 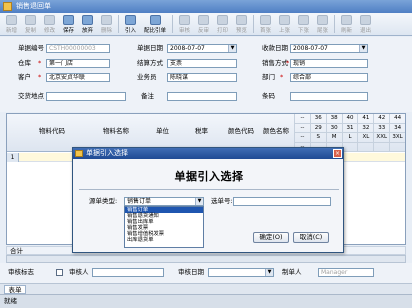 I want to click on toolbar-button-label: 审核, so click(x=184, y=31).